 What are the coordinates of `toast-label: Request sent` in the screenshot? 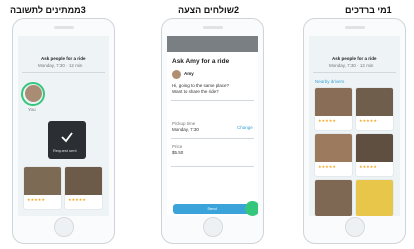 It's located at (65, 150).